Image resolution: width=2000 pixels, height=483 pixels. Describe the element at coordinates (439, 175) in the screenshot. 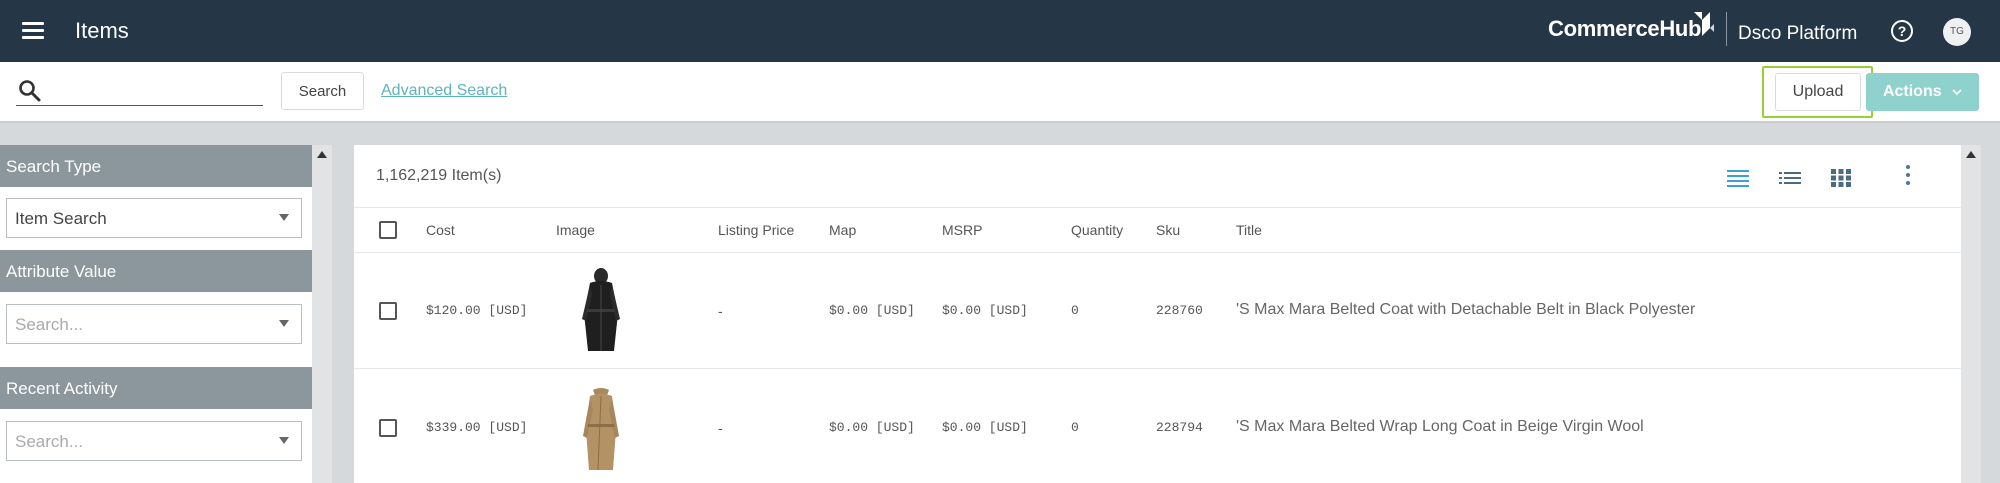

I see `item-count: 1,162,219 Item(s)` at that location.